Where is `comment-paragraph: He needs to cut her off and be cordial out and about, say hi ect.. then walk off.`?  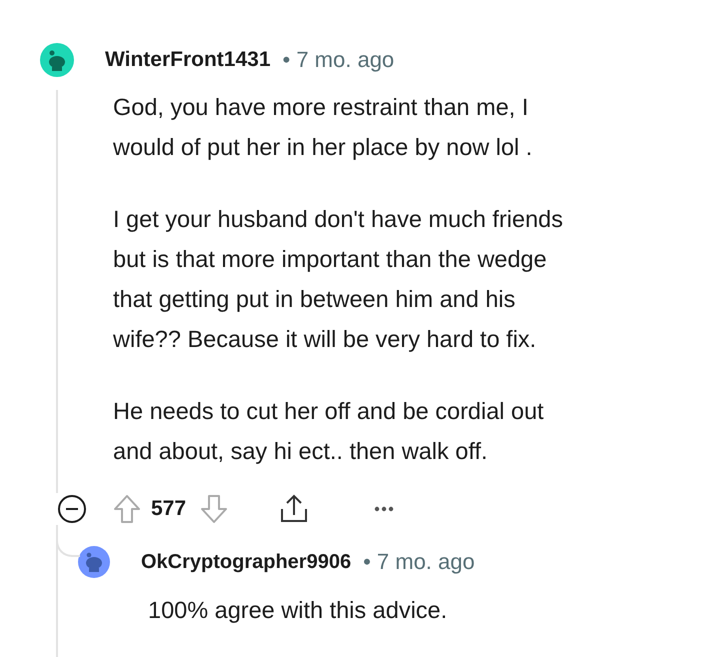
comment-paragraph: He needs to cut her off and be cordial out and about, say hi ect.. then walk off. is located at coordinates (329, 431).